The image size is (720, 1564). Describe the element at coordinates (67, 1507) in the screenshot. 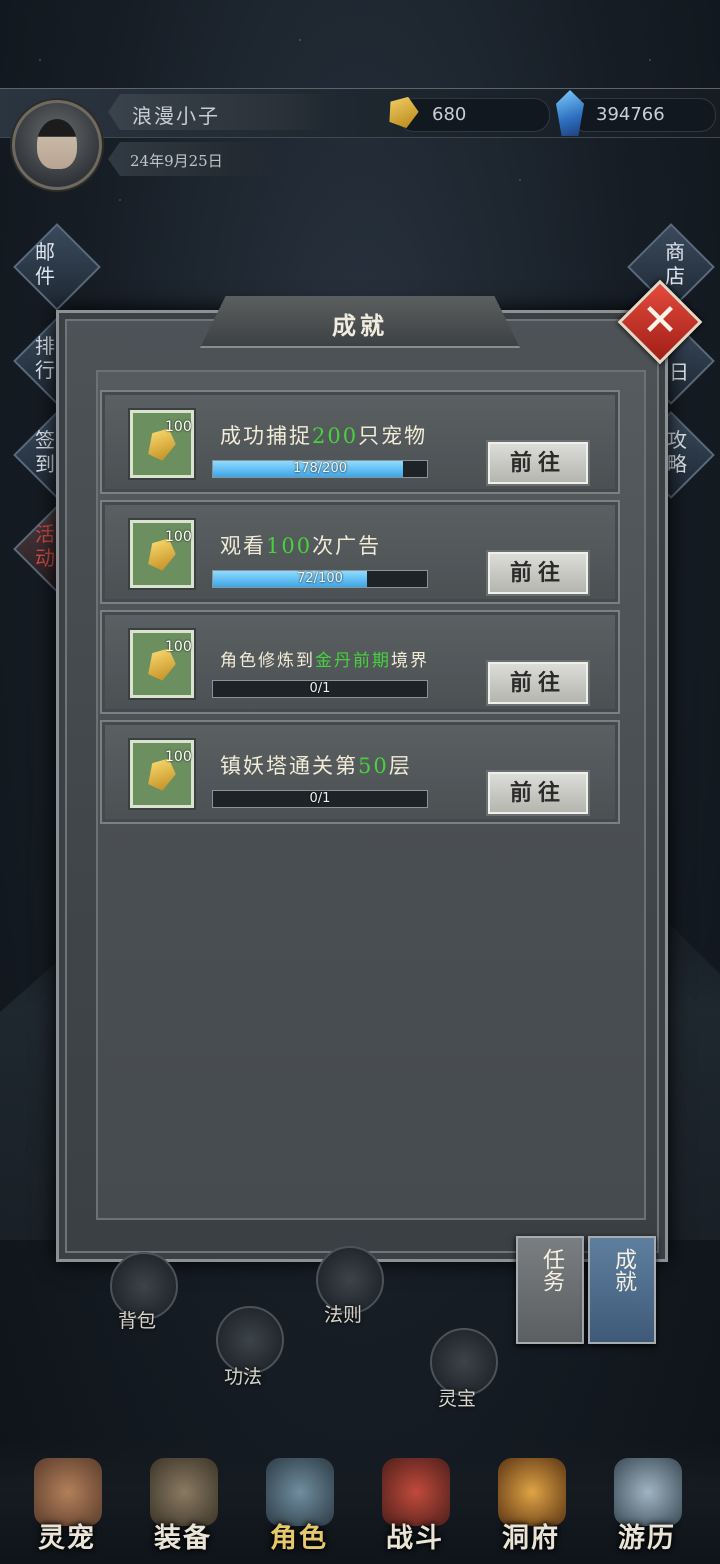

I see `nav-pet: 灵宠` at that location.